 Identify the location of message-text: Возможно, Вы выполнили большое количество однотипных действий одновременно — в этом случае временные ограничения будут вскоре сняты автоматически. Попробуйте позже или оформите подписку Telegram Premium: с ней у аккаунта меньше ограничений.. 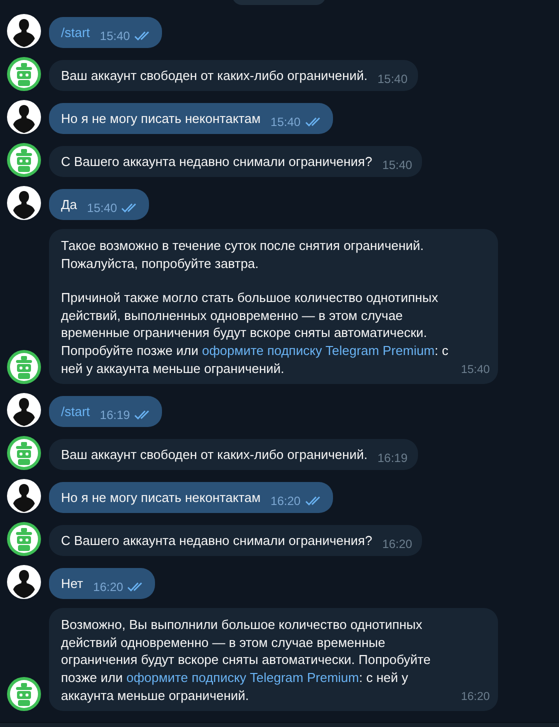
(246, 660).